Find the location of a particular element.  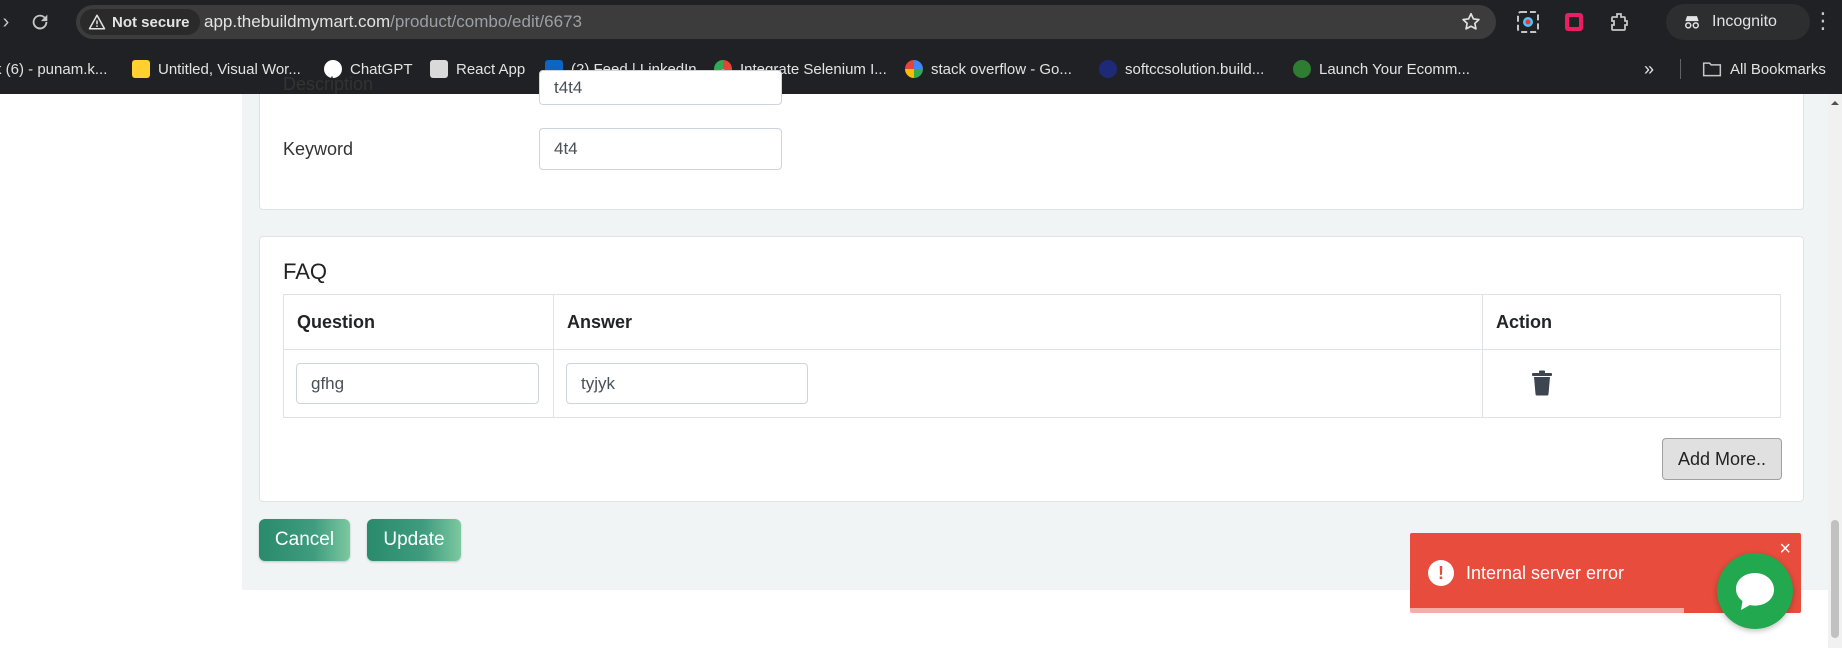

description-value: t4t4 is located at coordinates (568, 87).